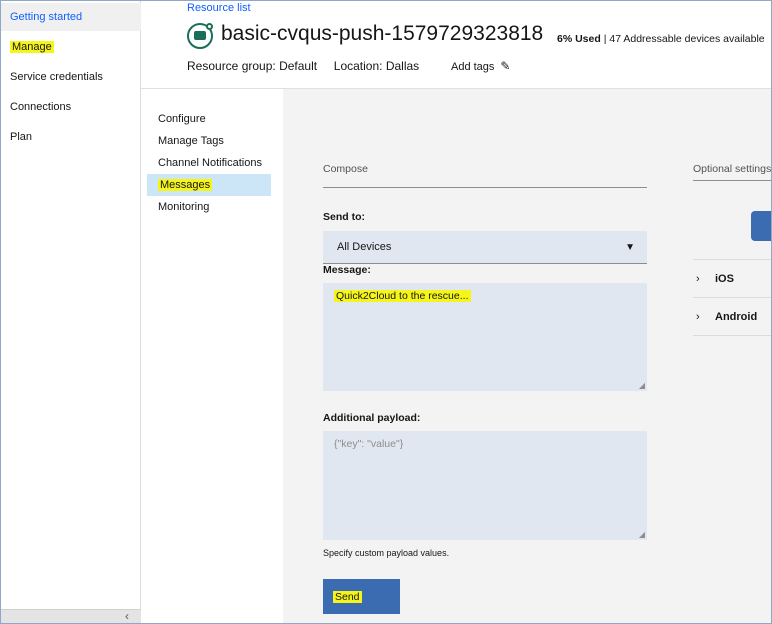  I want to click on nav-item-label: Connections, so click(41, 107).